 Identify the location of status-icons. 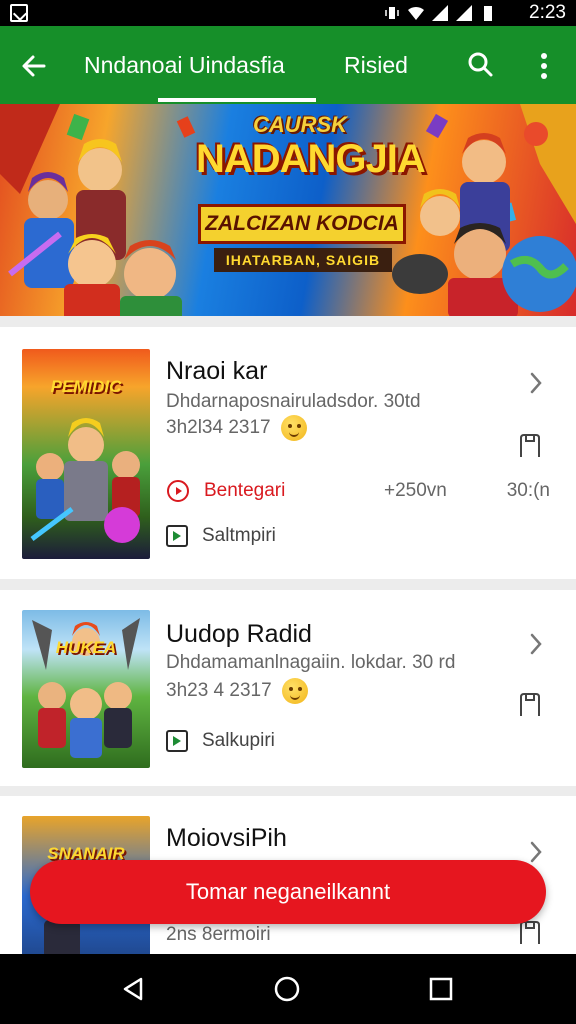
(440, 13).